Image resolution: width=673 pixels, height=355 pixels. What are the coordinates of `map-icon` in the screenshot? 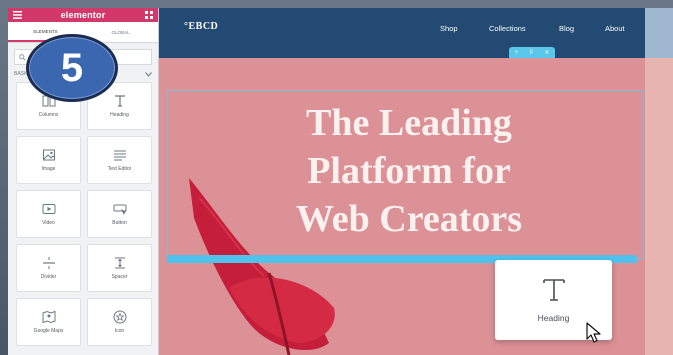 It's located at (48, 317).